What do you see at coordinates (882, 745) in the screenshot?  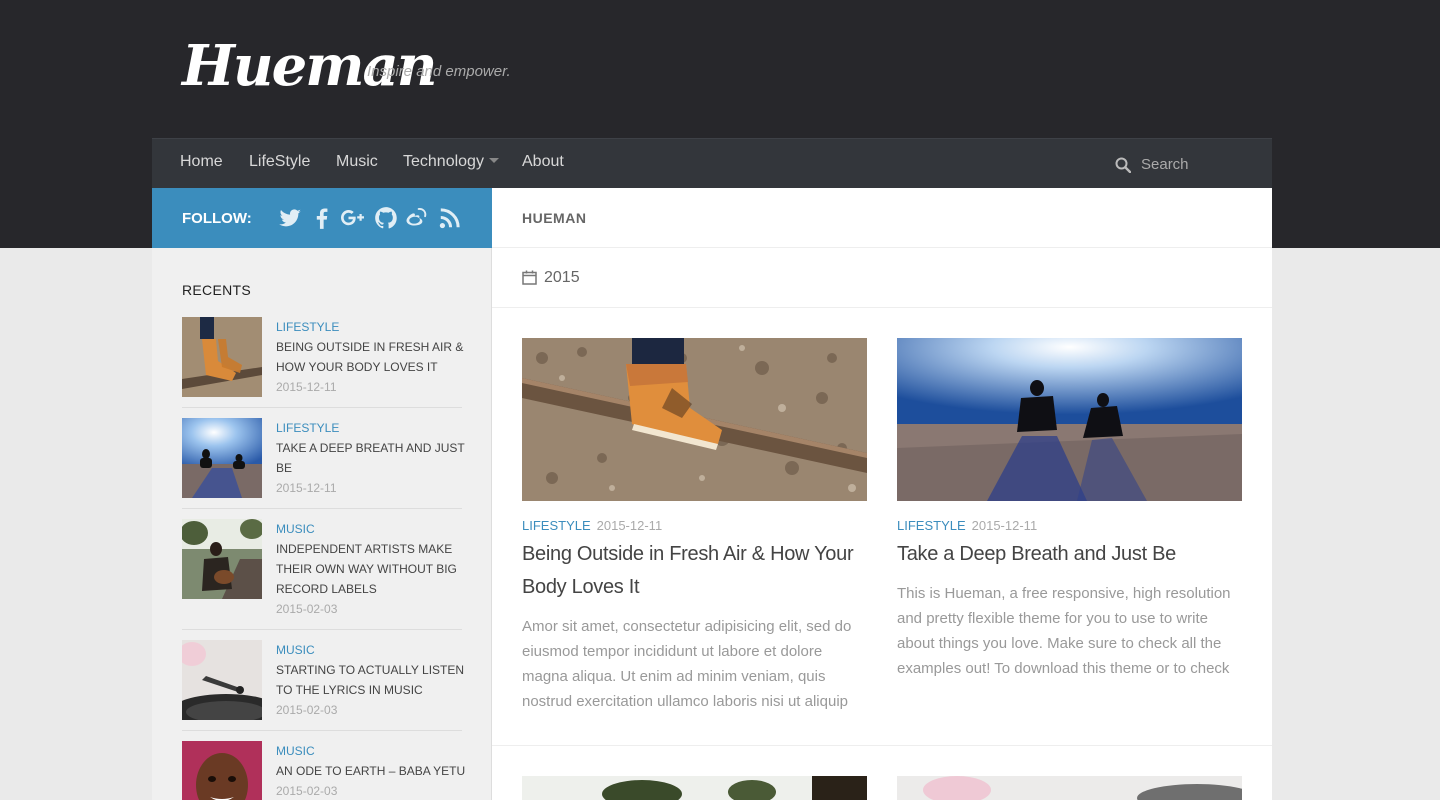 I see `post-row-divider` at bounding box center [882, 745].